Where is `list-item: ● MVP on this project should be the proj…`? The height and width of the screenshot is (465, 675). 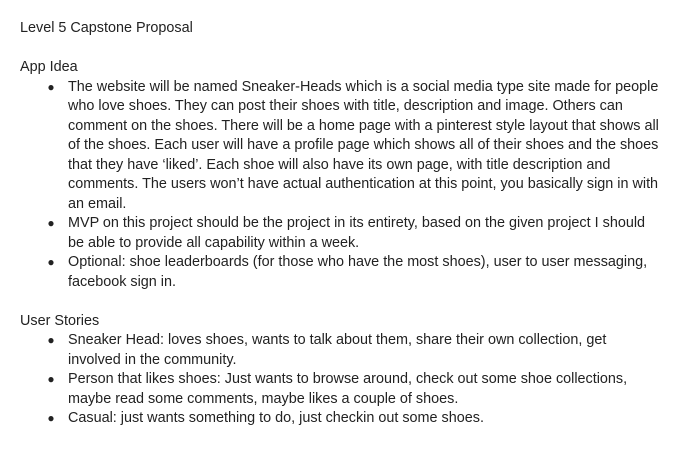 list-item: ● MVP on this project should be the proj… is located at coordinates (340, 233).